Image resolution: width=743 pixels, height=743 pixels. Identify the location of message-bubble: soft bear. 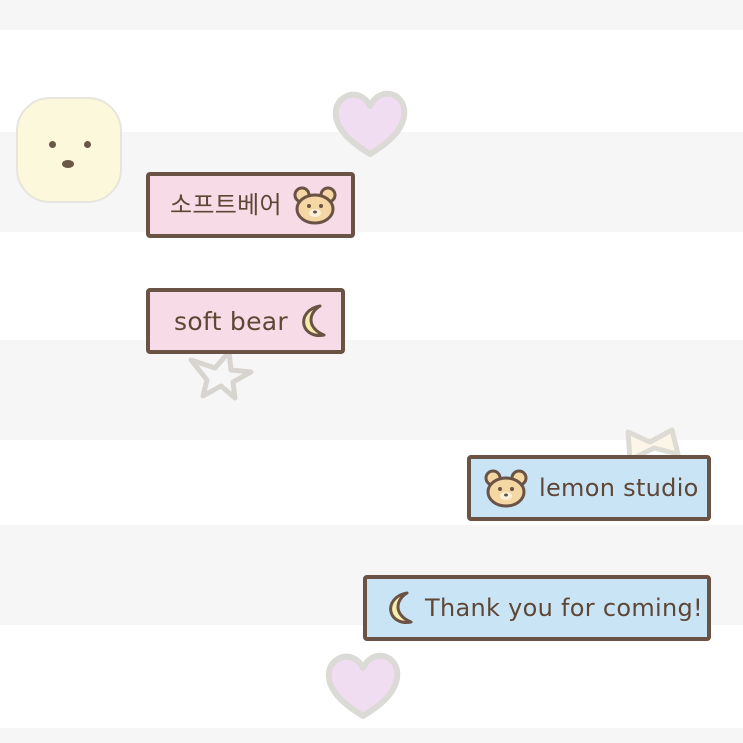
(245, 321).